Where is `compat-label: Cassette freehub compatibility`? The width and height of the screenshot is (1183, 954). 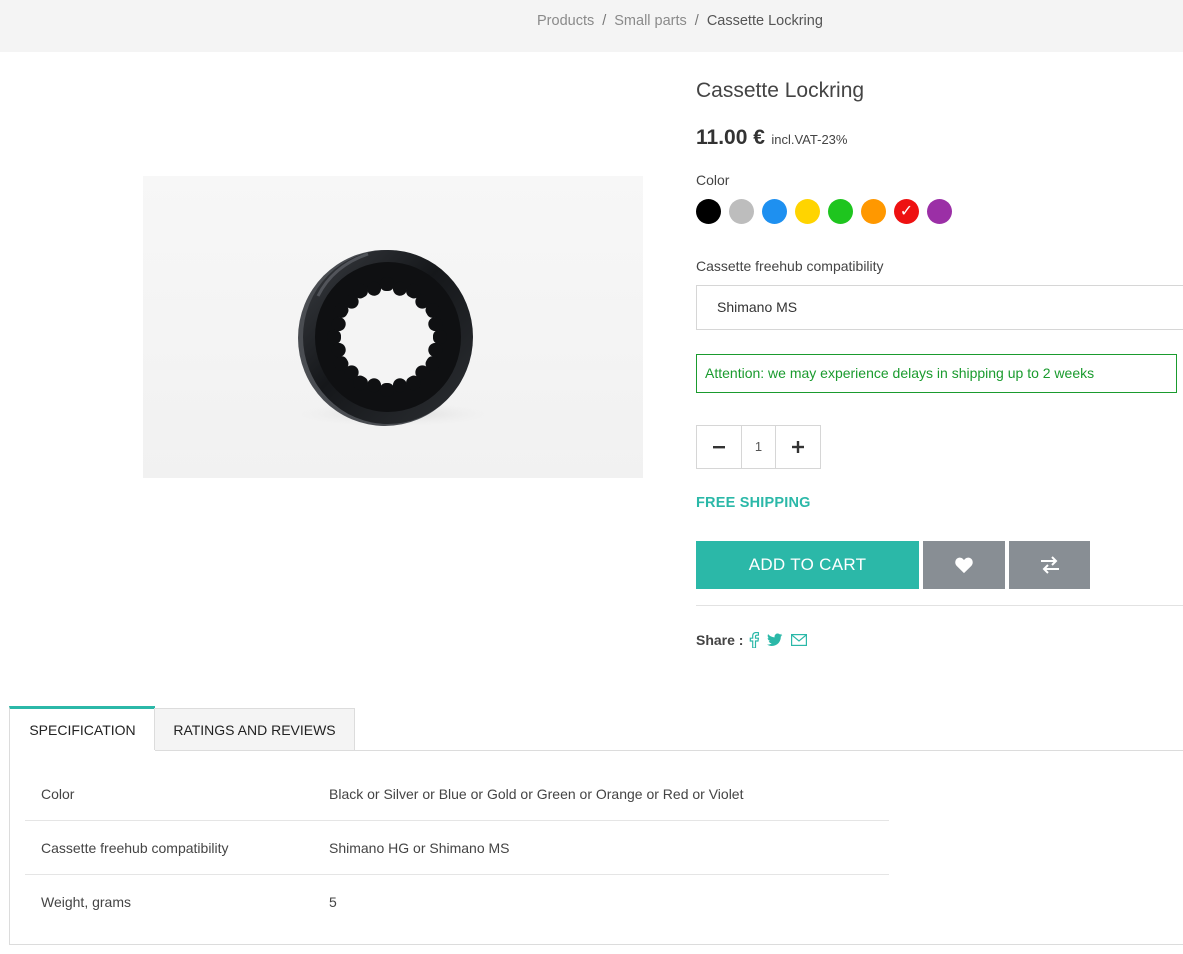
compat-label: Cassette freehub compatibility is located at coordinates (790, 266).